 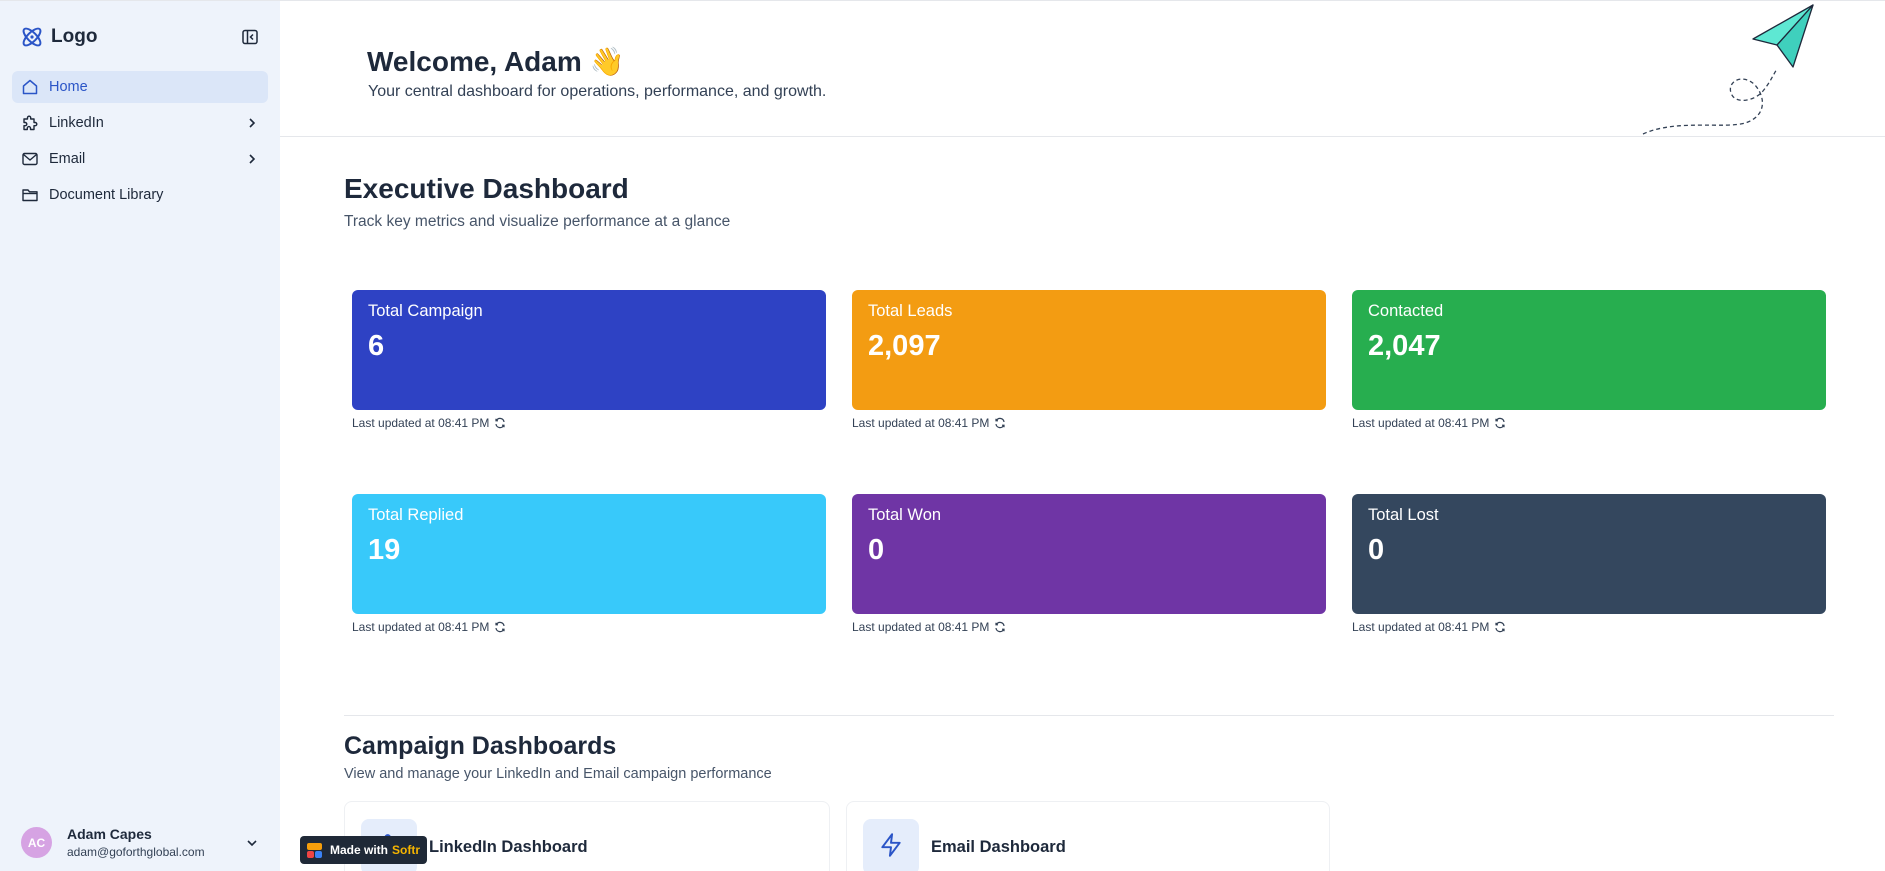 I want to click on sidebar-nav: Home LinkedIn Email Document Library, so click(x=140, y=132).